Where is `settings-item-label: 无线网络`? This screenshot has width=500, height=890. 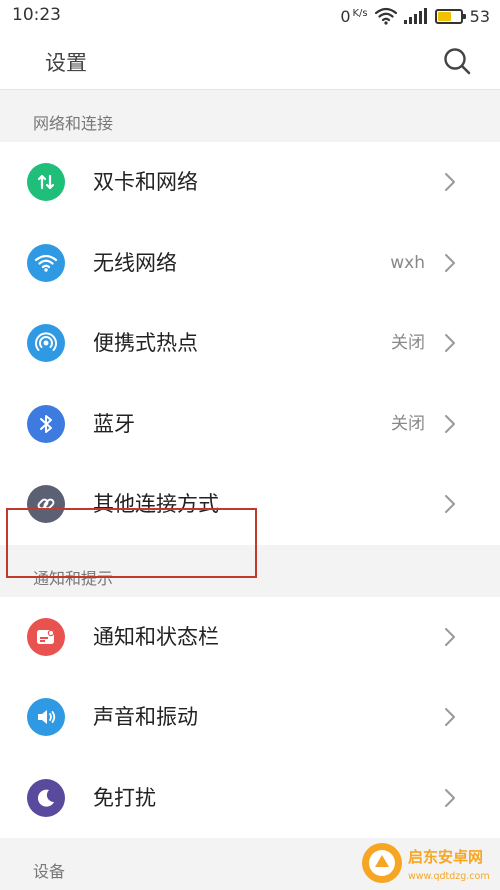 settings-item-label: 无线网络 is located at coordinates (135, 263).